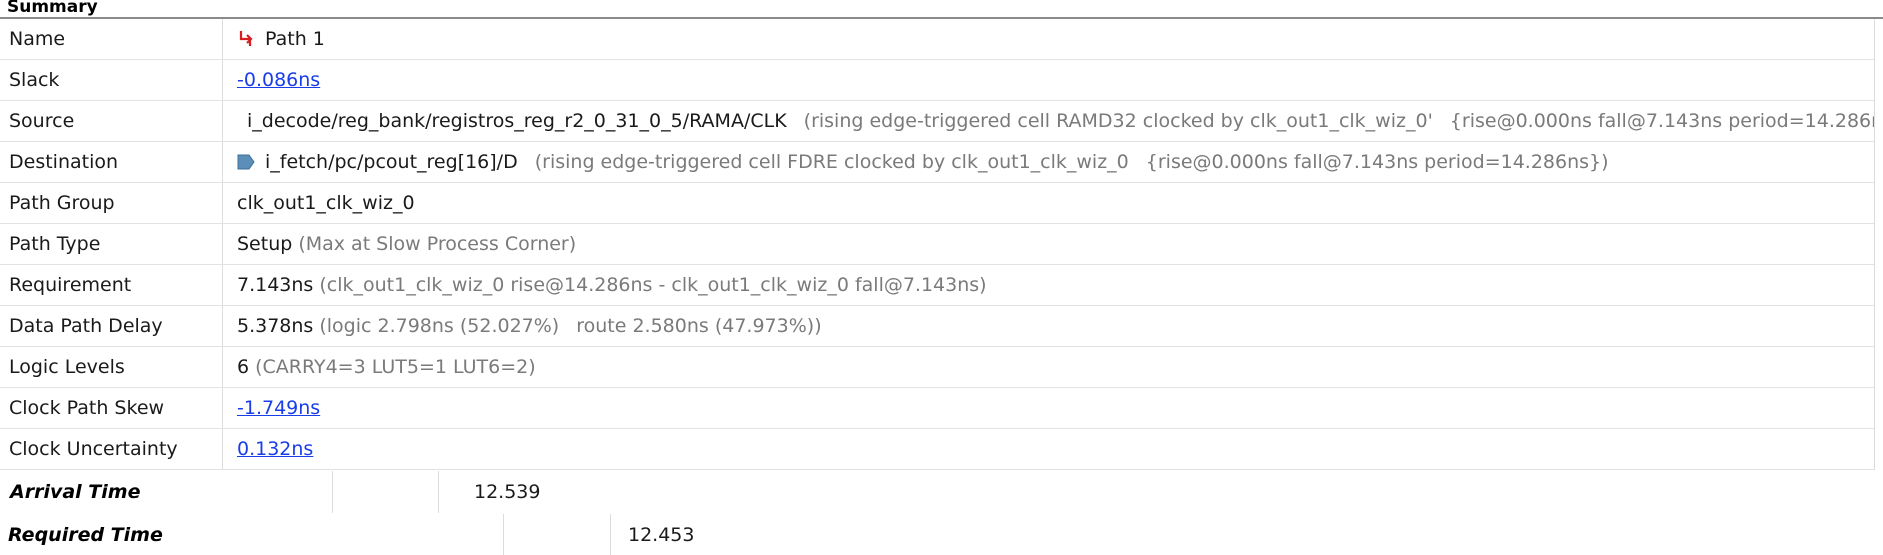 The width and height of the screenshot is (1883, 555). I want to click on clock-uncertainty-link: 0.132ns, so click(275, 449).